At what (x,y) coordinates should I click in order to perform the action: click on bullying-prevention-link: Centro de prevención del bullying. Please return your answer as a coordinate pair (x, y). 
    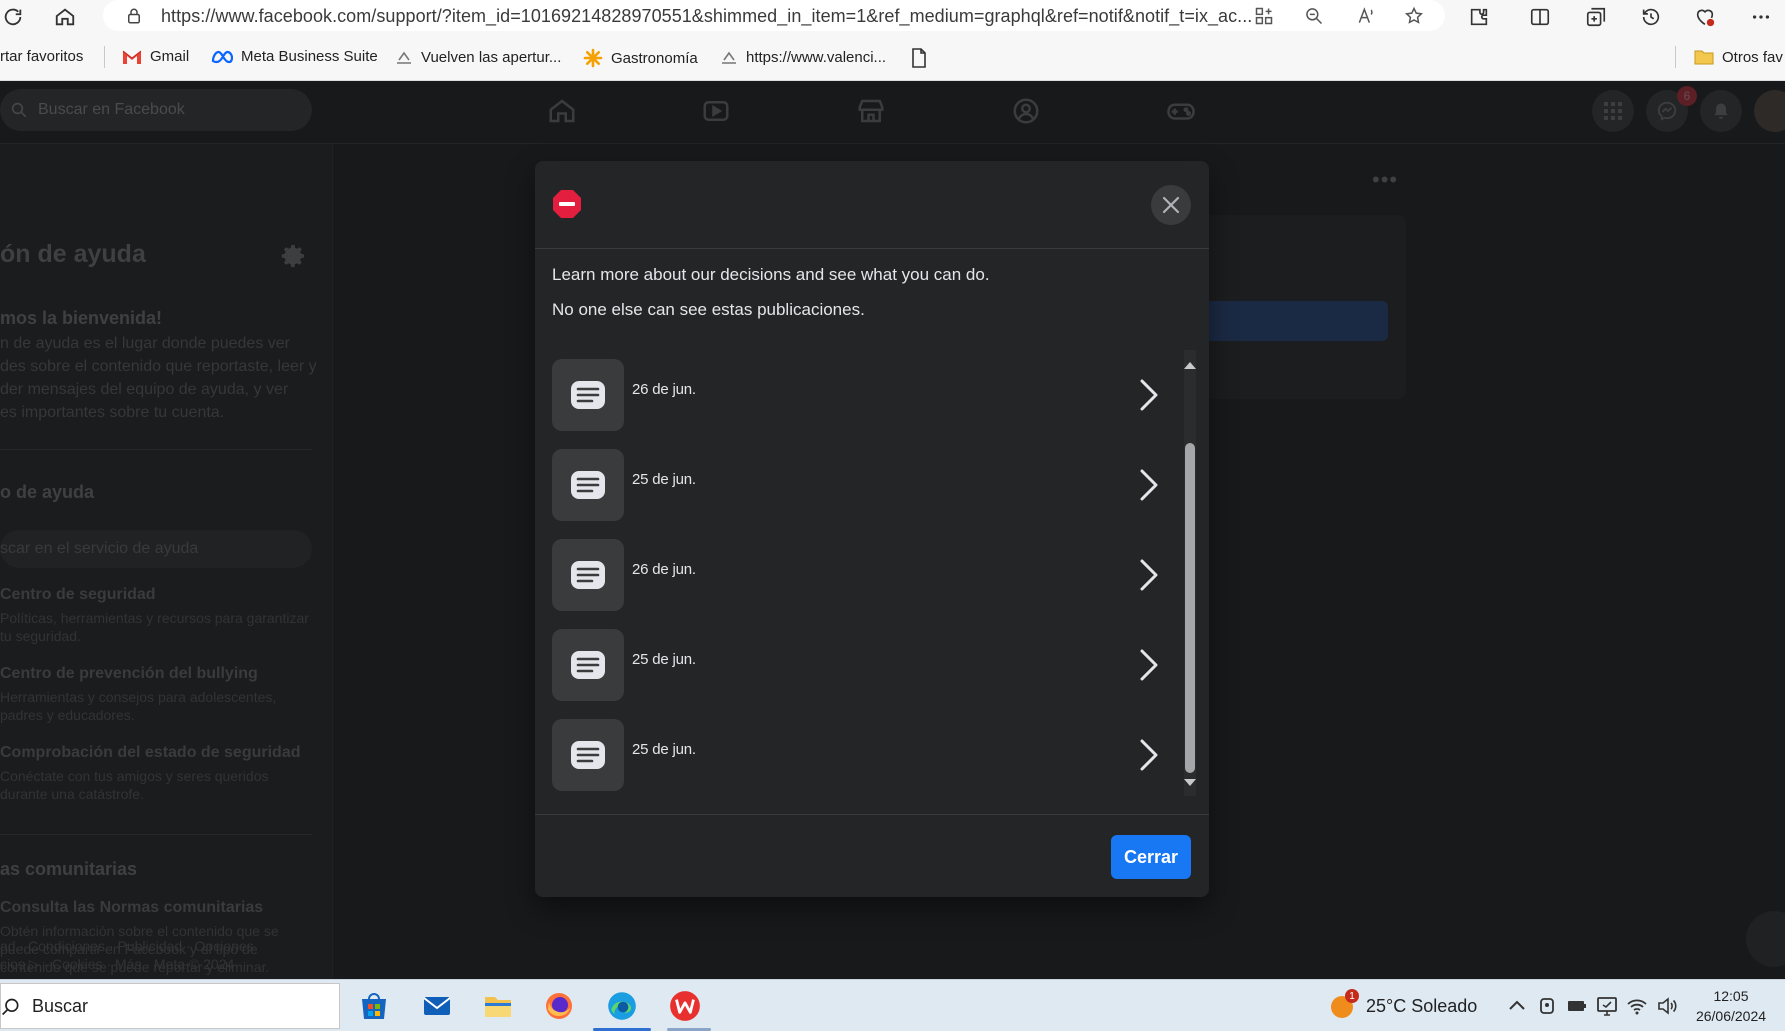
    Looking at the image, I should click on (129, 674).